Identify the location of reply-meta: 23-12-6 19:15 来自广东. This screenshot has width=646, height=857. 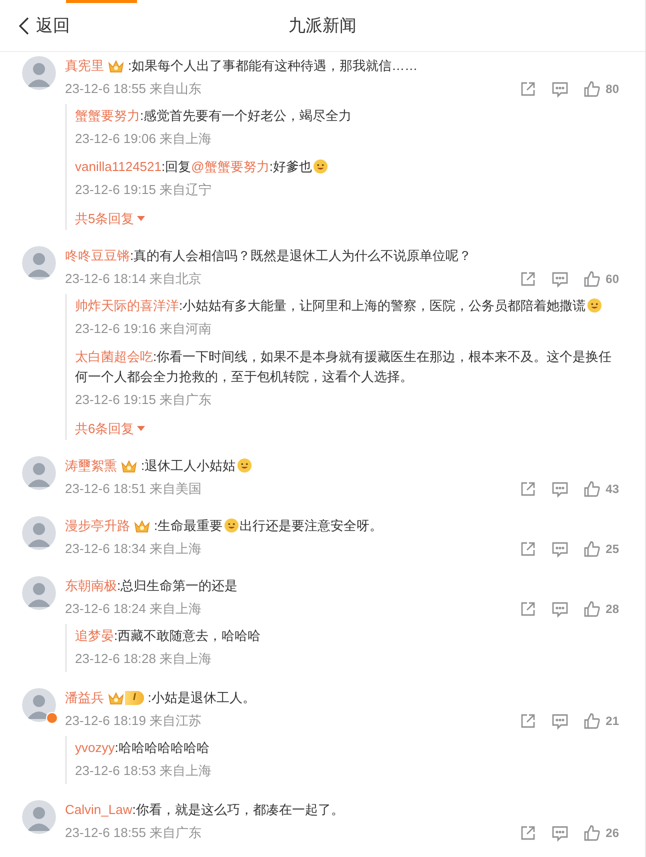
(144, 400).